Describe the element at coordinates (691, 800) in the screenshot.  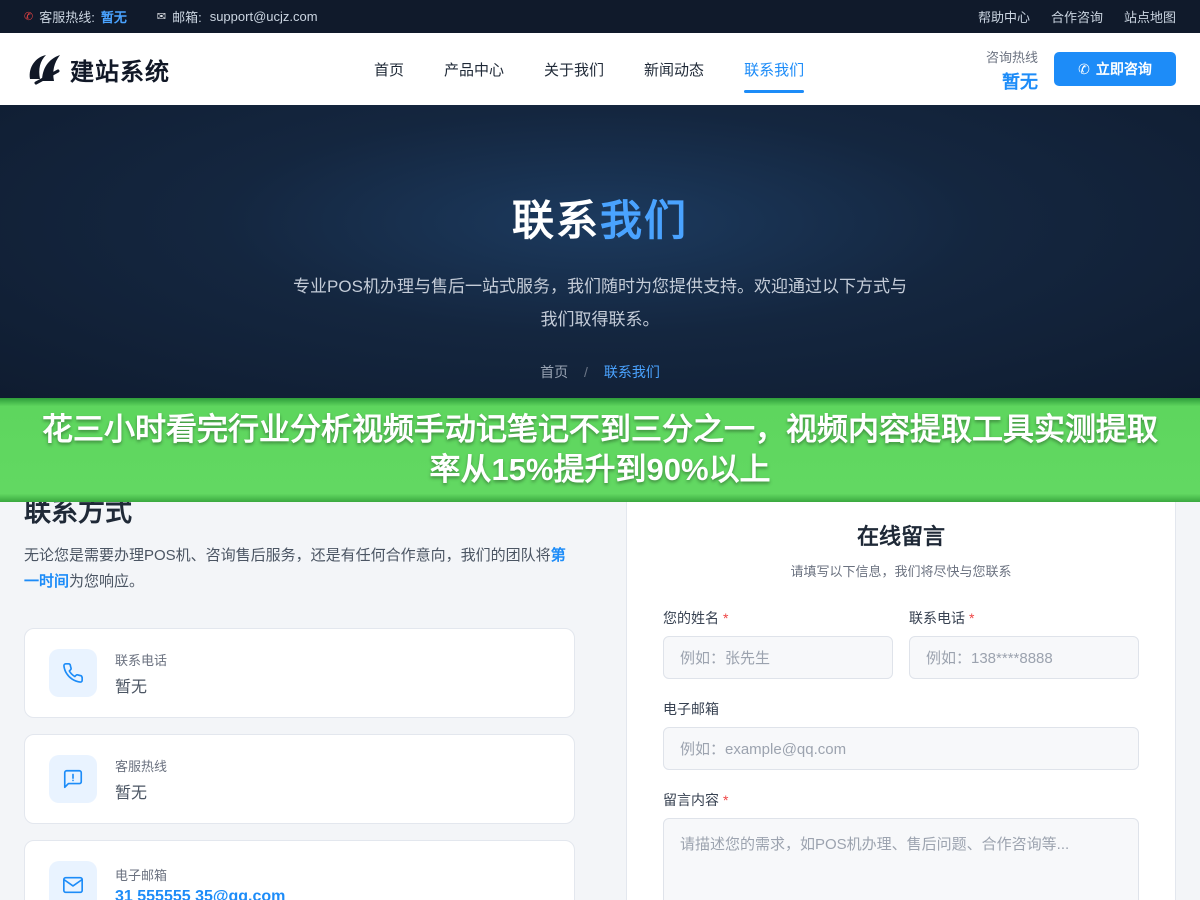
I see `message-label-text: 留言内容` at that location.